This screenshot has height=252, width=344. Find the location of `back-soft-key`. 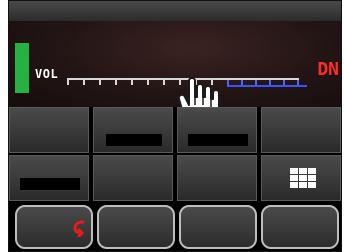

back-soft-key is located at coordinates (54, 227).